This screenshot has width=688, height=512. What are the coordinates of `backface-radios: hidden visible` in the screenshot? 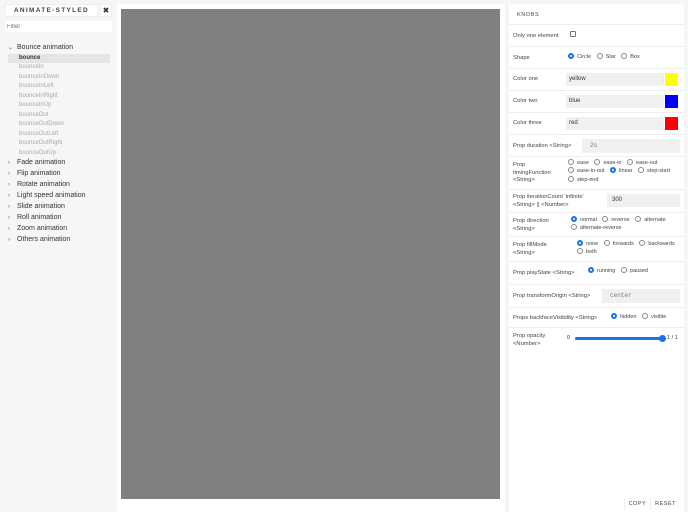 It's located at (646, 317).